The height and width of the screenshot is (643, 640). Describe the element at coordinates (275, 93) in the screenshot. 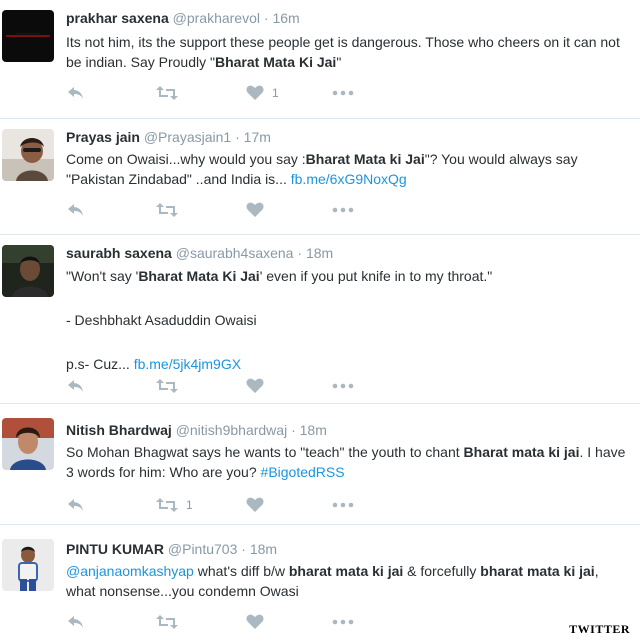

I see `like-count: 1` at that location.